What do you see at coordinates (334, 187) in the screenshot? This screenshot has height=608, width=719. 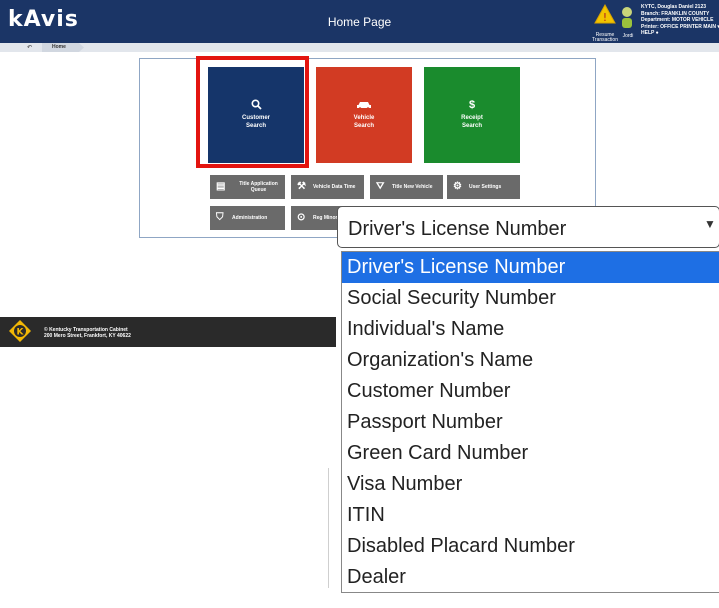 I see `button-label: Vehicle Data Time` at bounding box center [334, 187].